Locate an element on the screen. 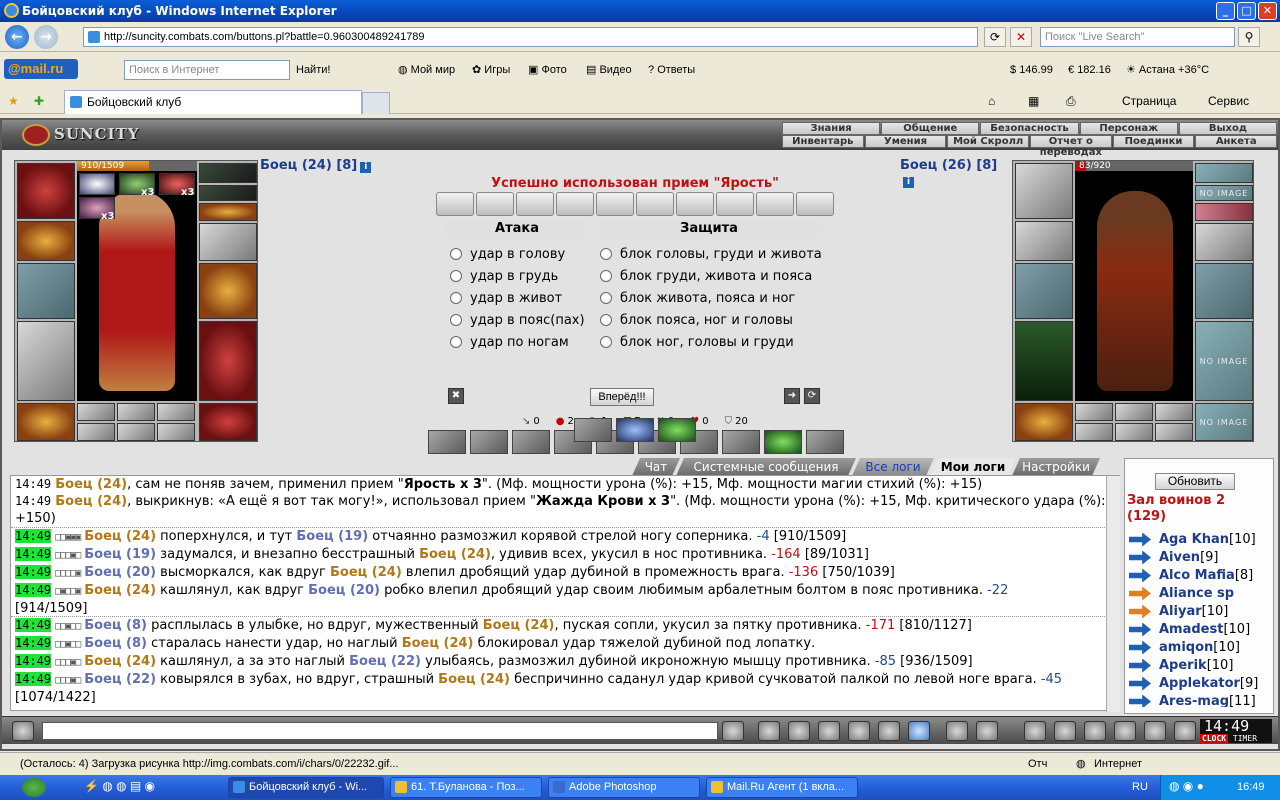 The height and width of the screenshot is (800, 1280). enemy-bracers-slot is located at coordinates (1044, 241).